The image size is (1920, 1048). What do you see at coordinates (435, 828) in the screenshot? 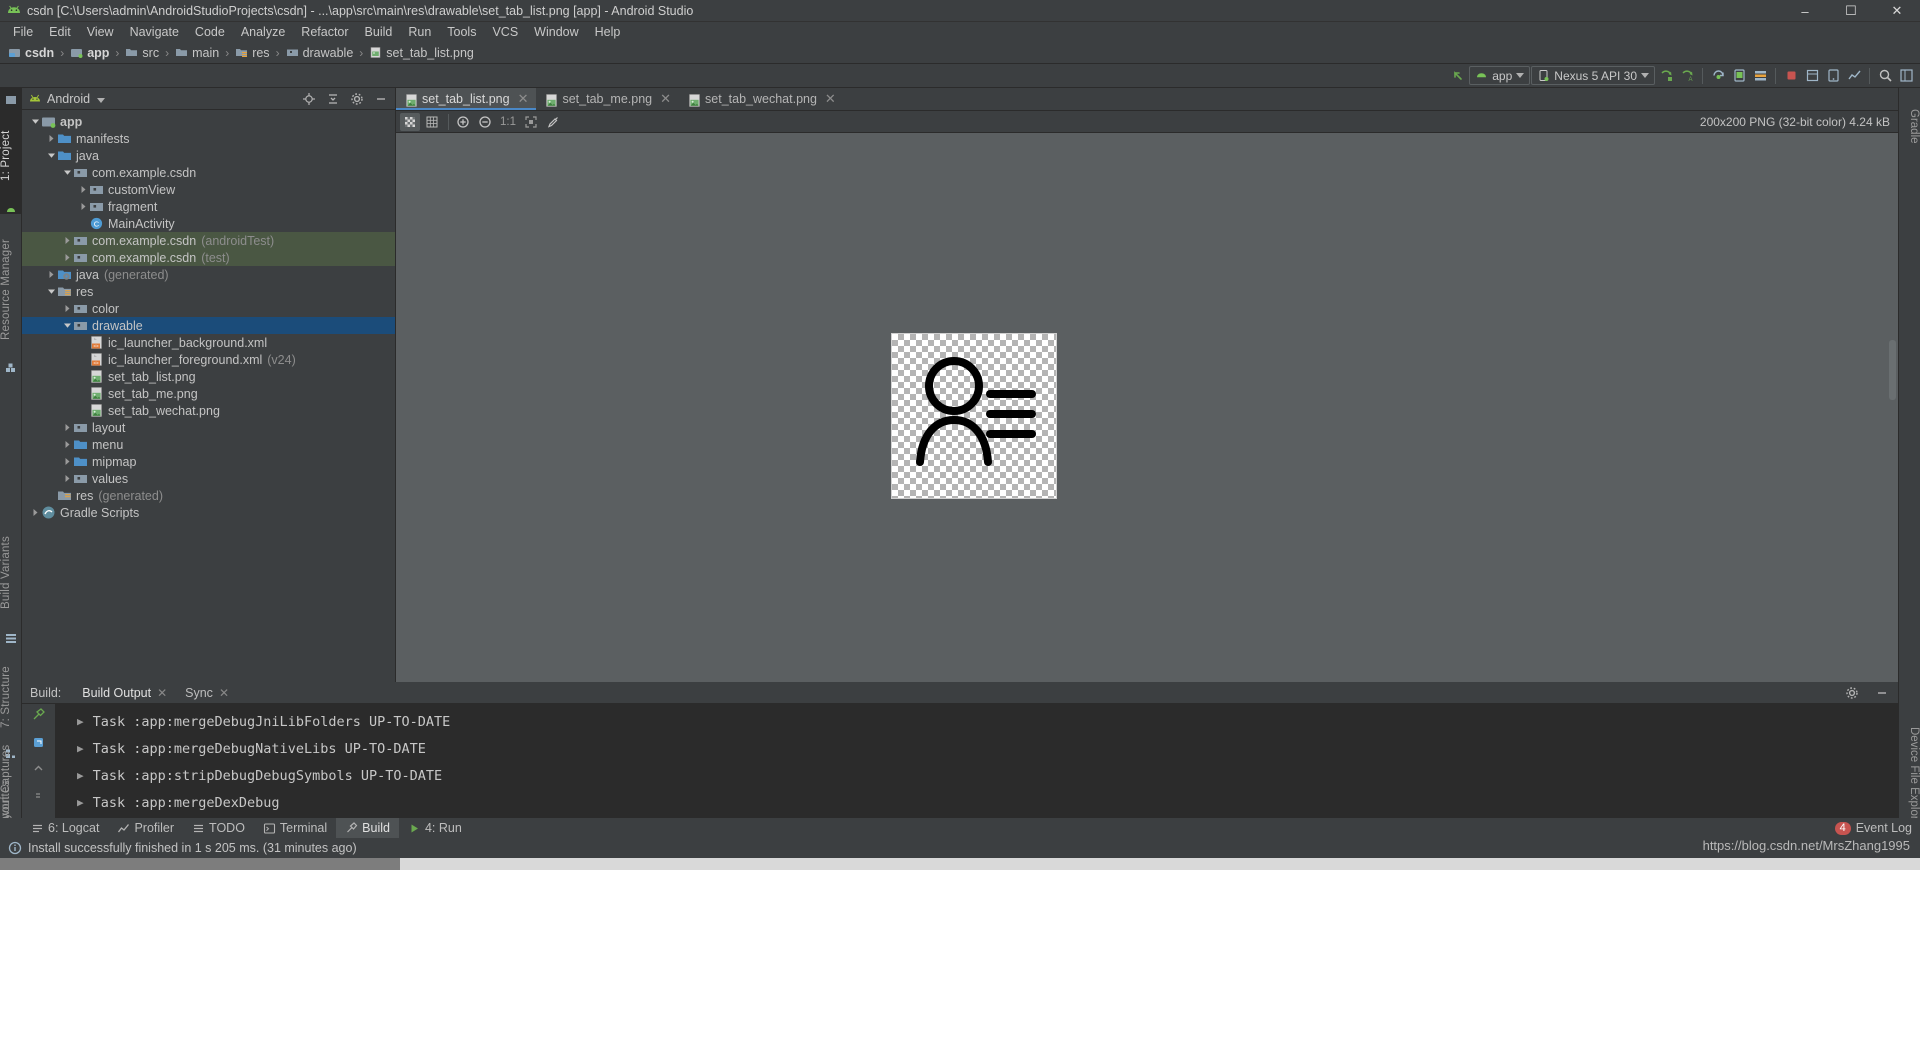
I see `bottom-tab-run: 4: Run` at bounding box center [435, 828].